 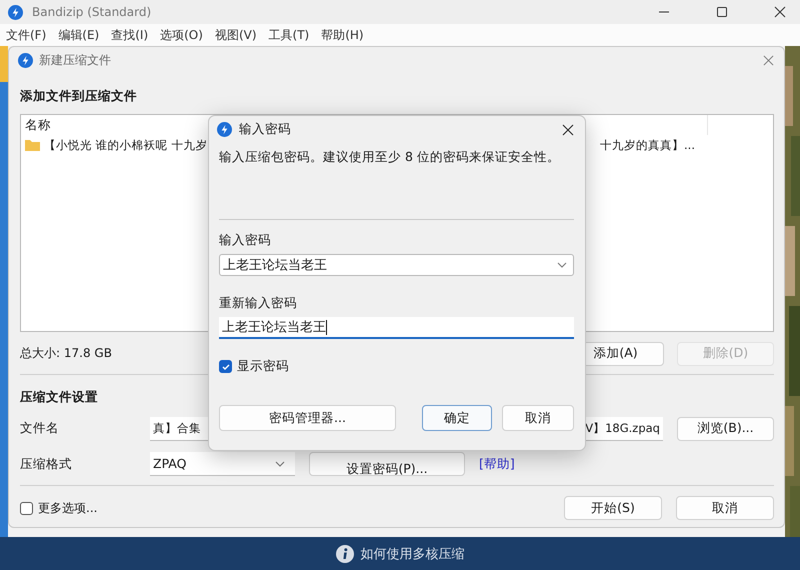 I want to click on menu-item: 工具(T), so click(x=289, y=35).